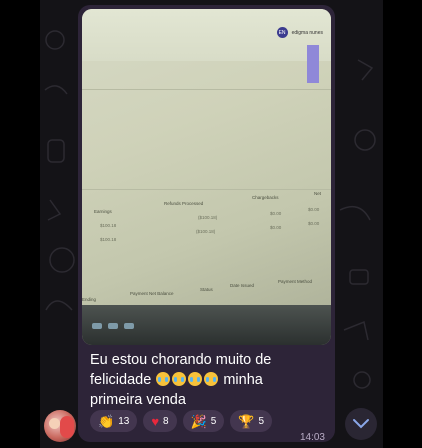 This screenshot has height=448, width=422. I want to click on caption-word-felicidade: felicidade, so click(121, 380).